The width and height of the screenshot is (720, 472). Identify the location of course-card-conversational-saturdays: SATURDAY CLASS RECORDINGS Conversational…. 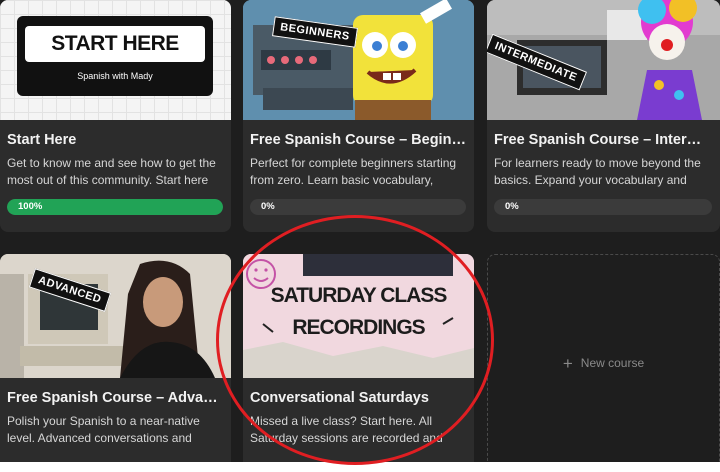
(358, 363).